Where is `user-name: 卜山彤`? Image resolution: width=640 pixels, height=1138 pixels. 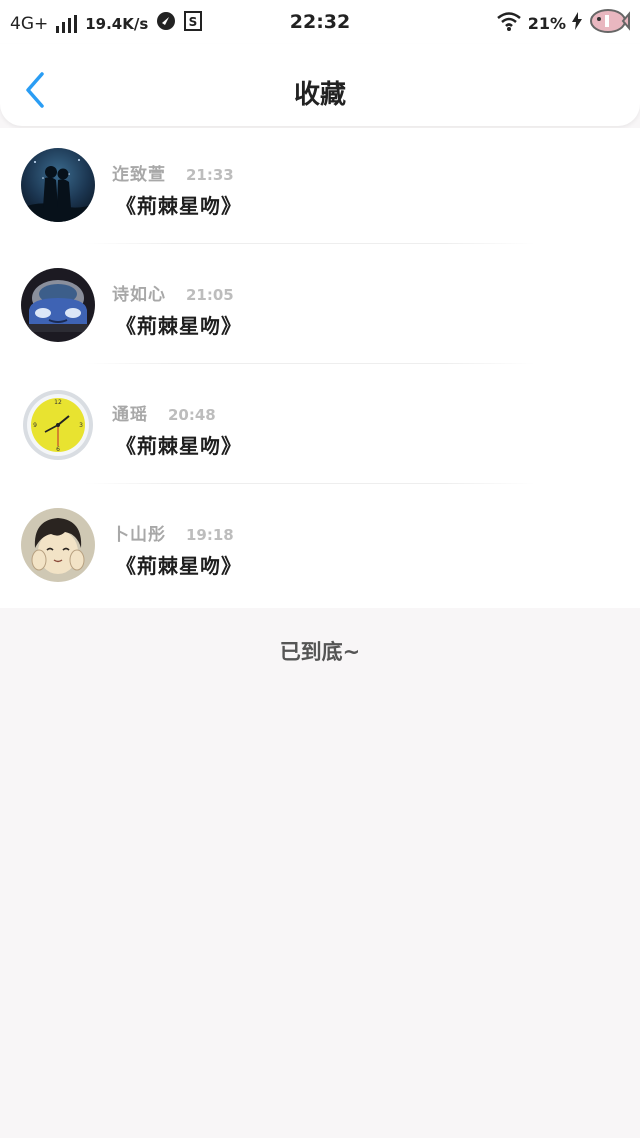 user-name: 卜山彤 is located at coordinates (139, 535).